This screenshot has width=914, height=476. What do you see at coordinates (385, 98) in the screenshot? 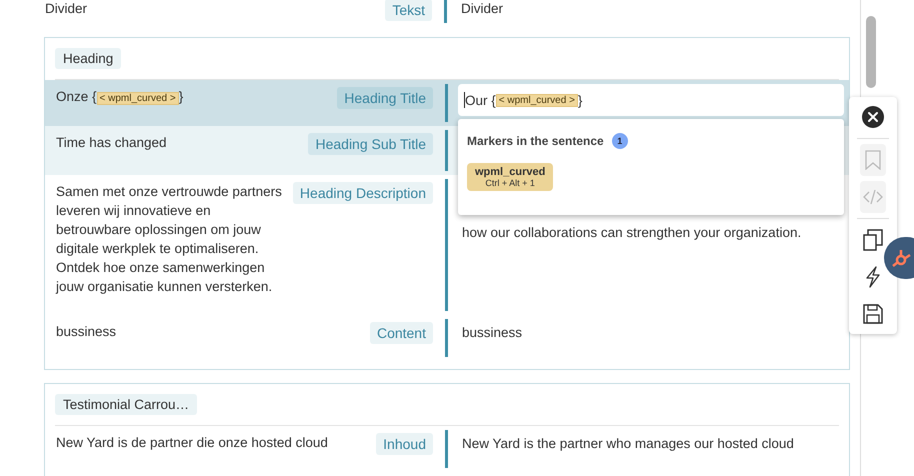
I see `field-tag: Heading Title` at bounding box center [385, 98].